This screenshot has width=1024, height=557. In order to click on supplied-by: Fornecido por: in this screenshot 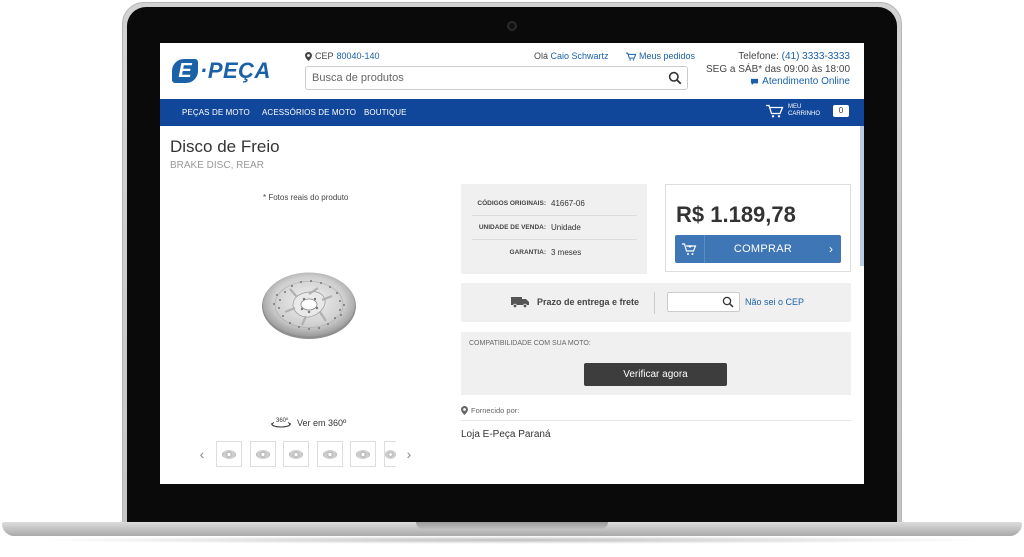, I will do `click(490, 410)`.